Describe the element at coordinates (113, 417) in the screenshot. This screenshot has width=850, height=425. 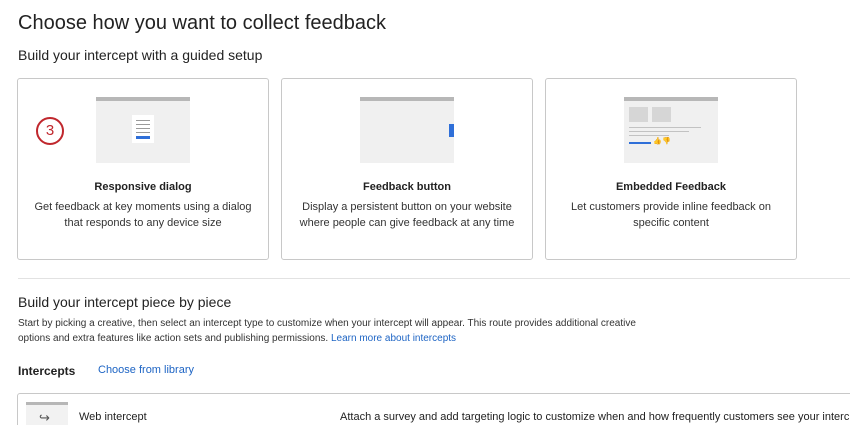
I see `intercept-name: Web intercept` at that location.